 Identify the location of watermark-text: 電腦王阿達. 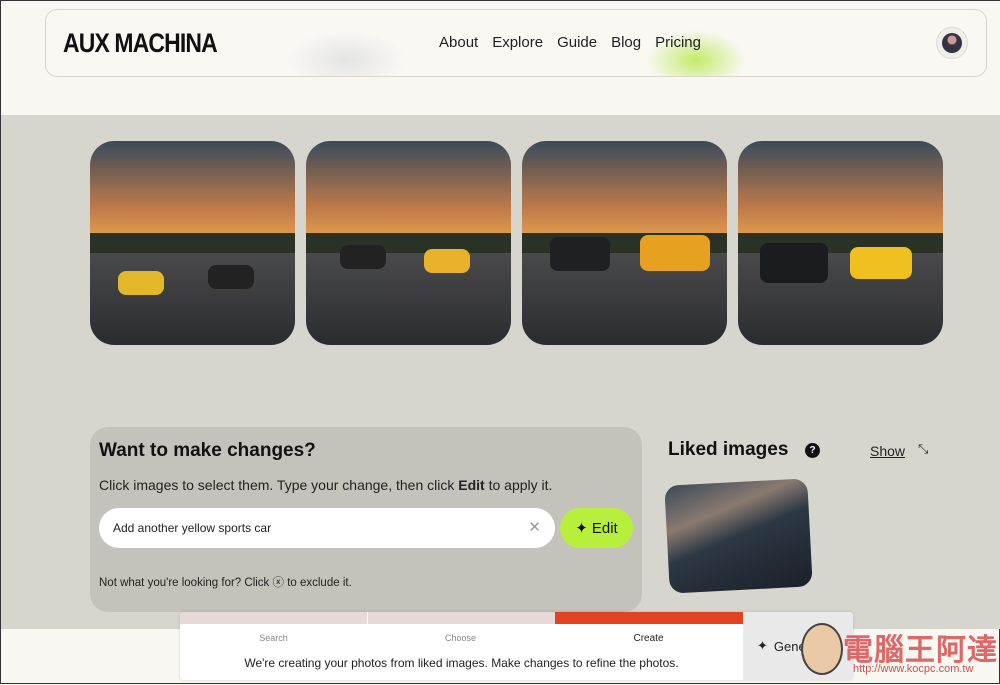
(920, 650).